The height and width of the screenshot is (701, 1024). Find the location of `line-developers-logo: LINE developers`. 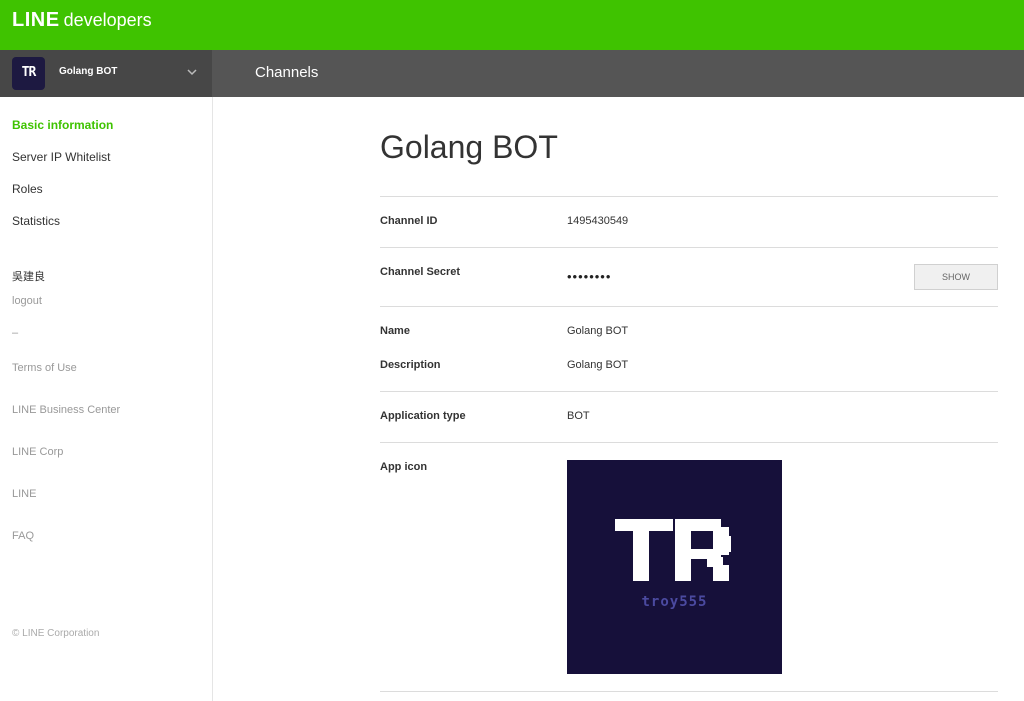

line-developers-logo: LINE developers is located at coordinates (82, 20).